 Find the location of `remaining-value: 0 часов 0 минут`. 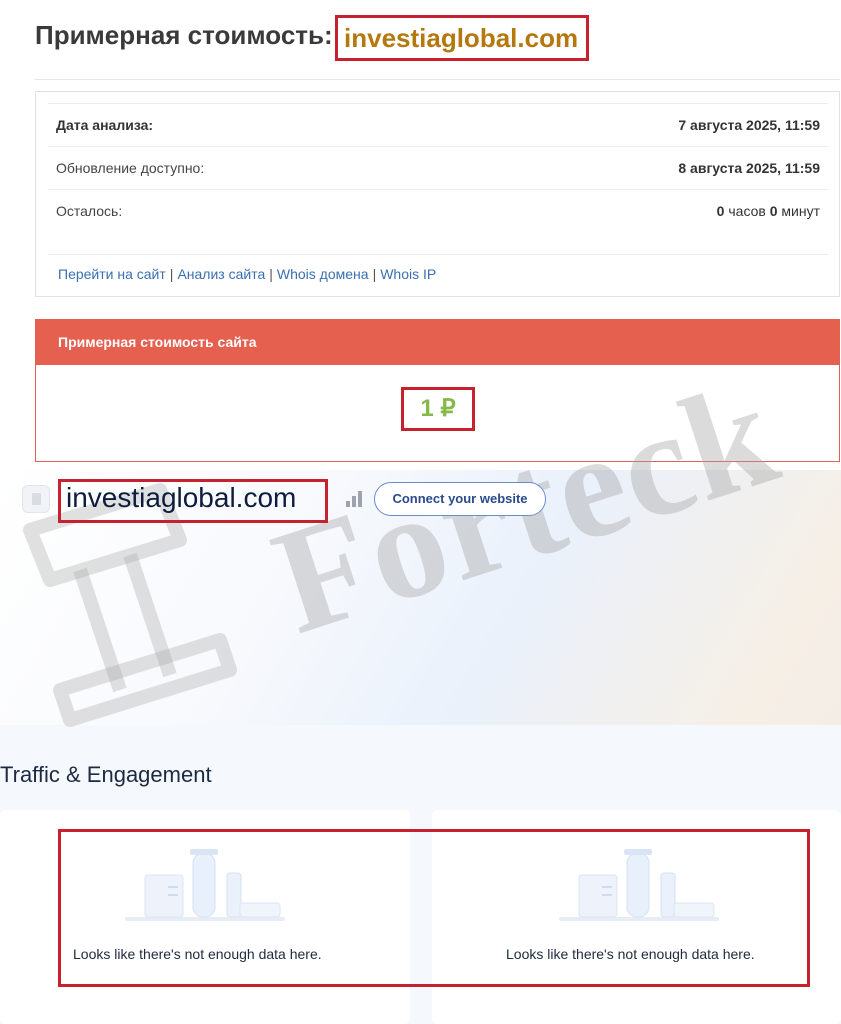

remaining-value: 0 часов 0 минут is located at coordinates (768, 211).